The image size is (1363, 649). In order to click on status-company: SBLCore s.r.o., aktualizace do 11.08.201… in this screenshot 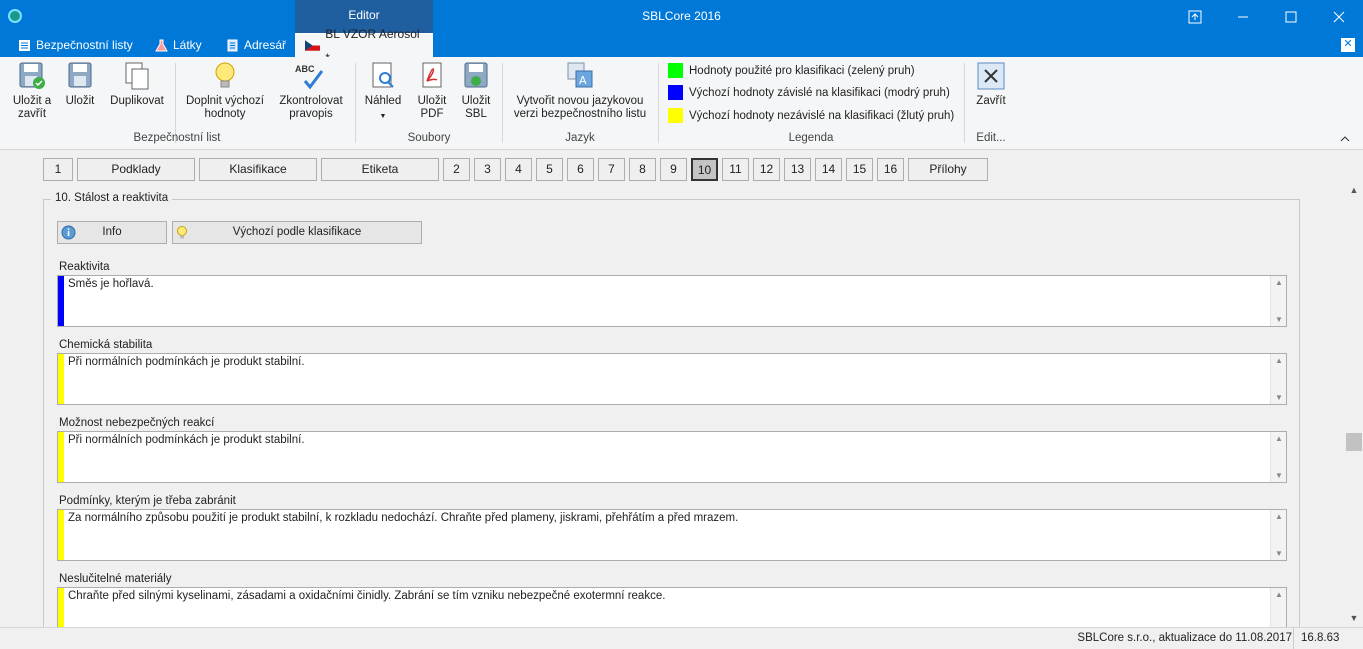, I will do `click(1184, 638)`.